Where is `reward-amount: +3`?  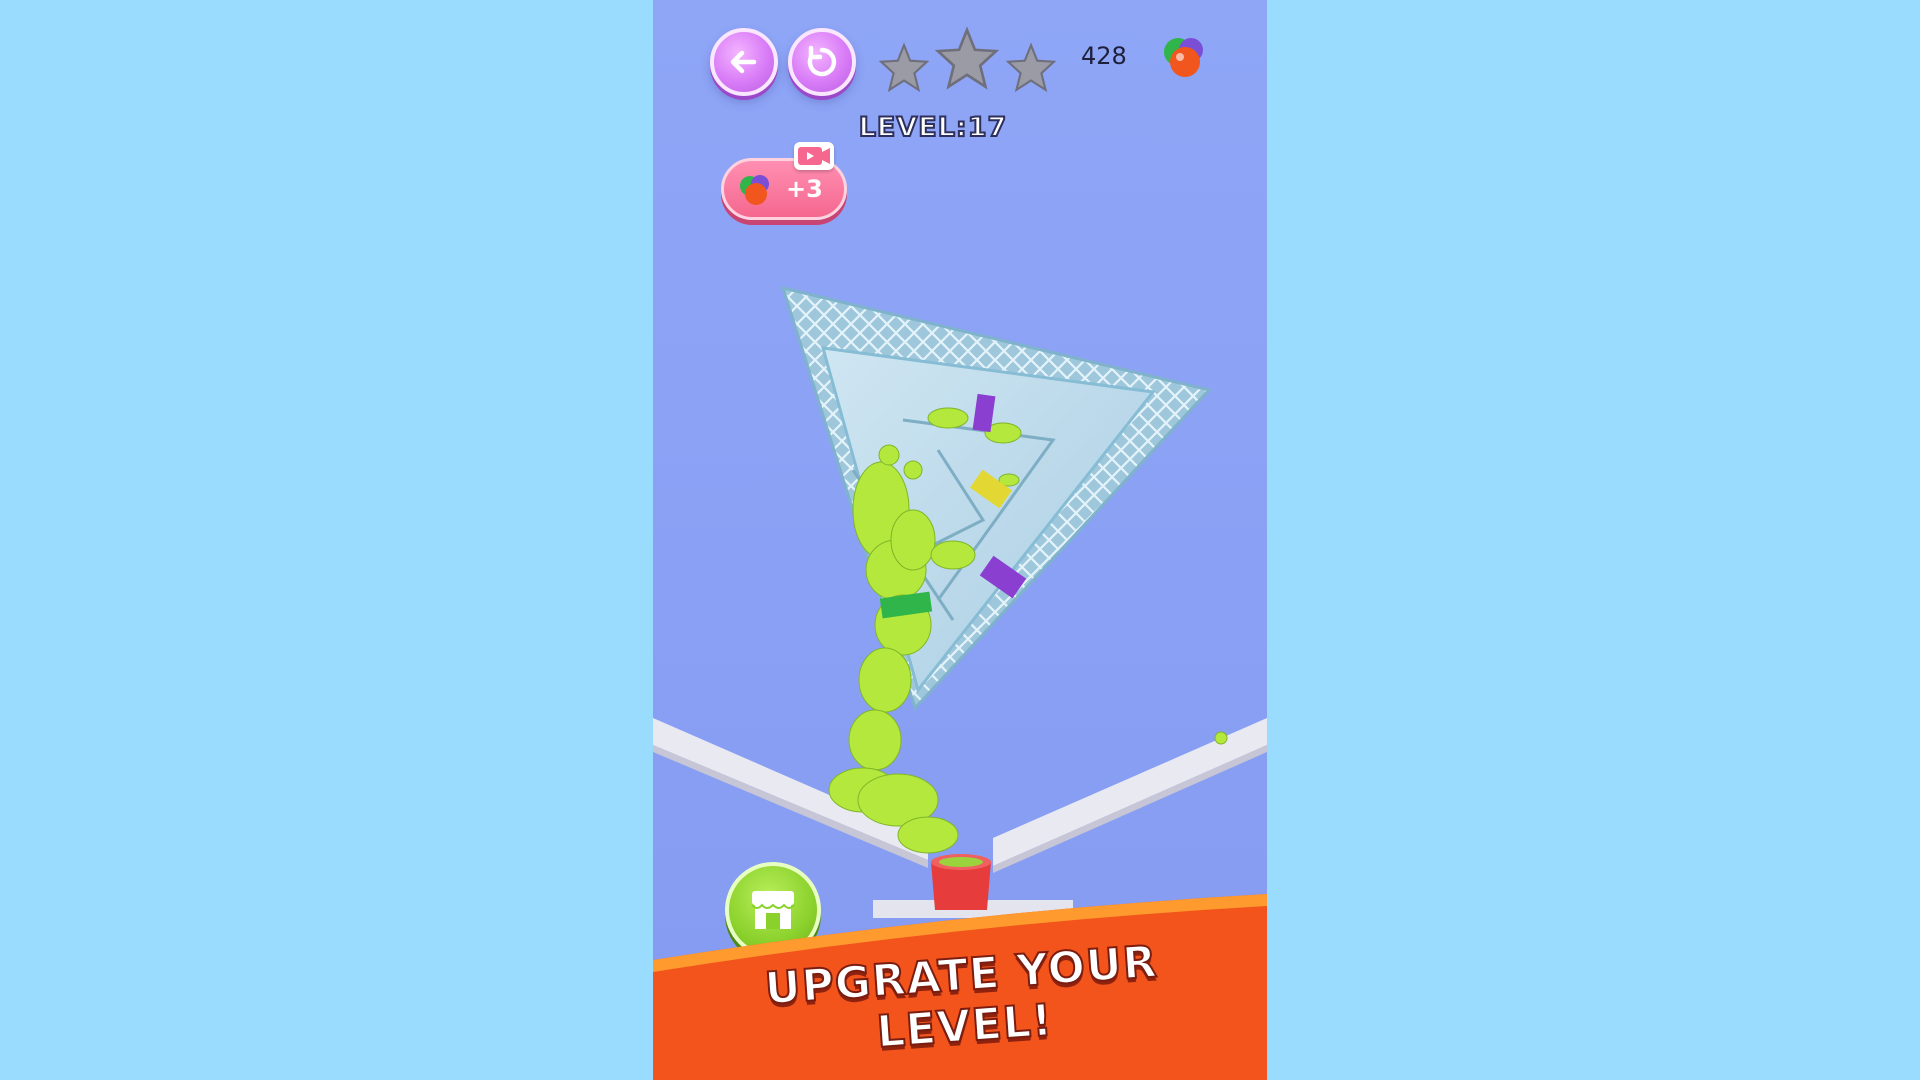
reward-amount: +3 is located at coordinates (804, 189).